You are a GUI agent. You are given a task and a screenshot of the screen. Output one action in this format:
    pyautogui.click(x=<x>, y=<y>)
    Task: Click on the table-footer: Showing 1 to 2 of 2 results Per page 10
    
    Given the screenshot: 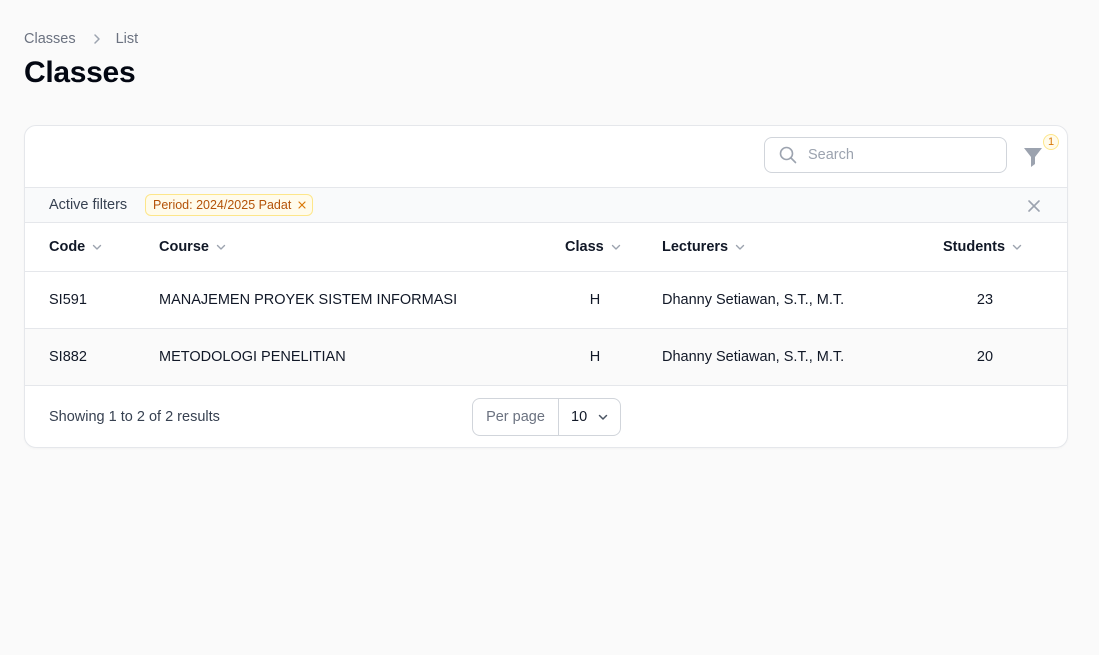 What is the action you would take?
    pyautogui.click(x=546, y=417)
    